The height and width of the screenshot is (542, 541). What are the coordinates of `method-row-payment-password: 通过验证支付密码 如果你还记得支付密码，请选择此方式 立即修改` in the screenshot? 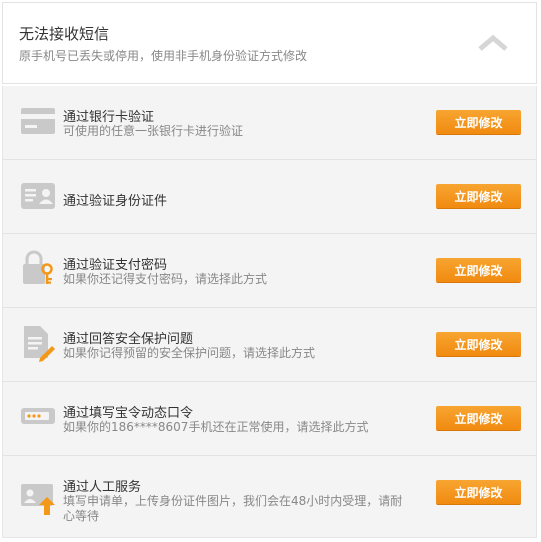 It's located at (269, 271).